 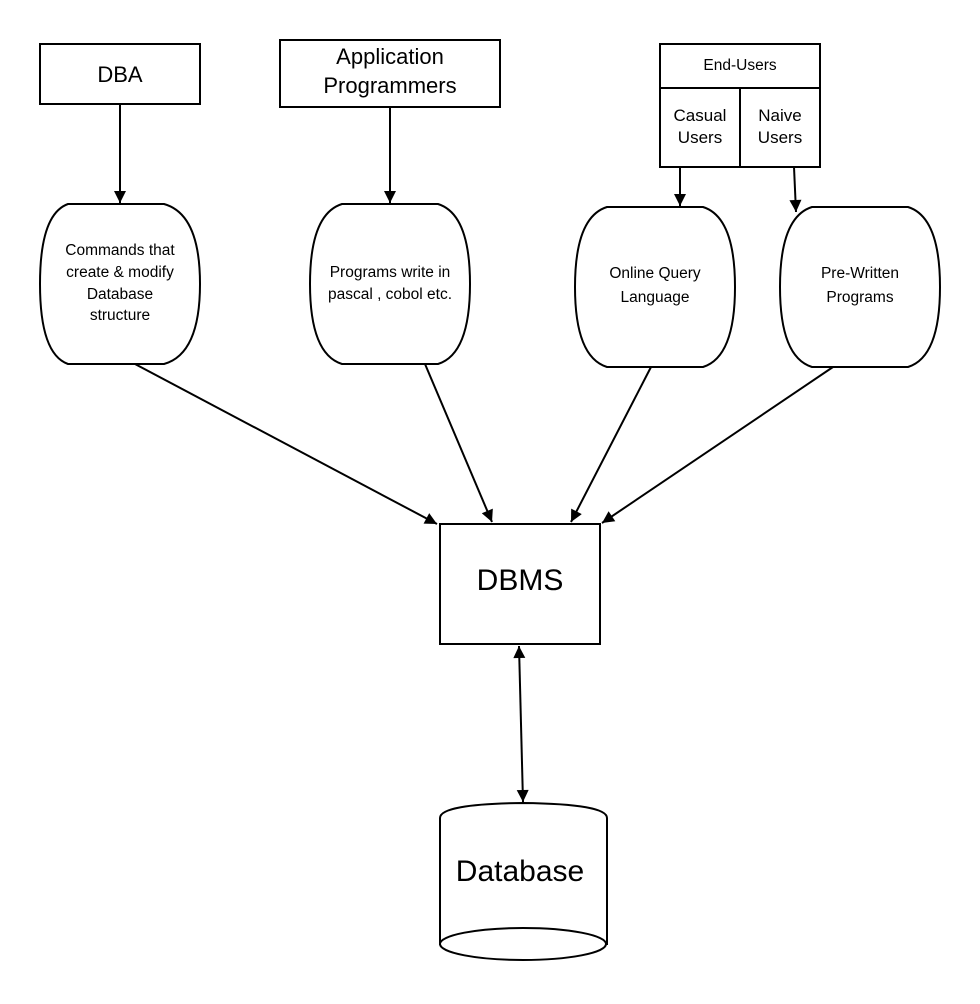 I want to click on edge-commands-to-dbms, so click(x=286, y=444).